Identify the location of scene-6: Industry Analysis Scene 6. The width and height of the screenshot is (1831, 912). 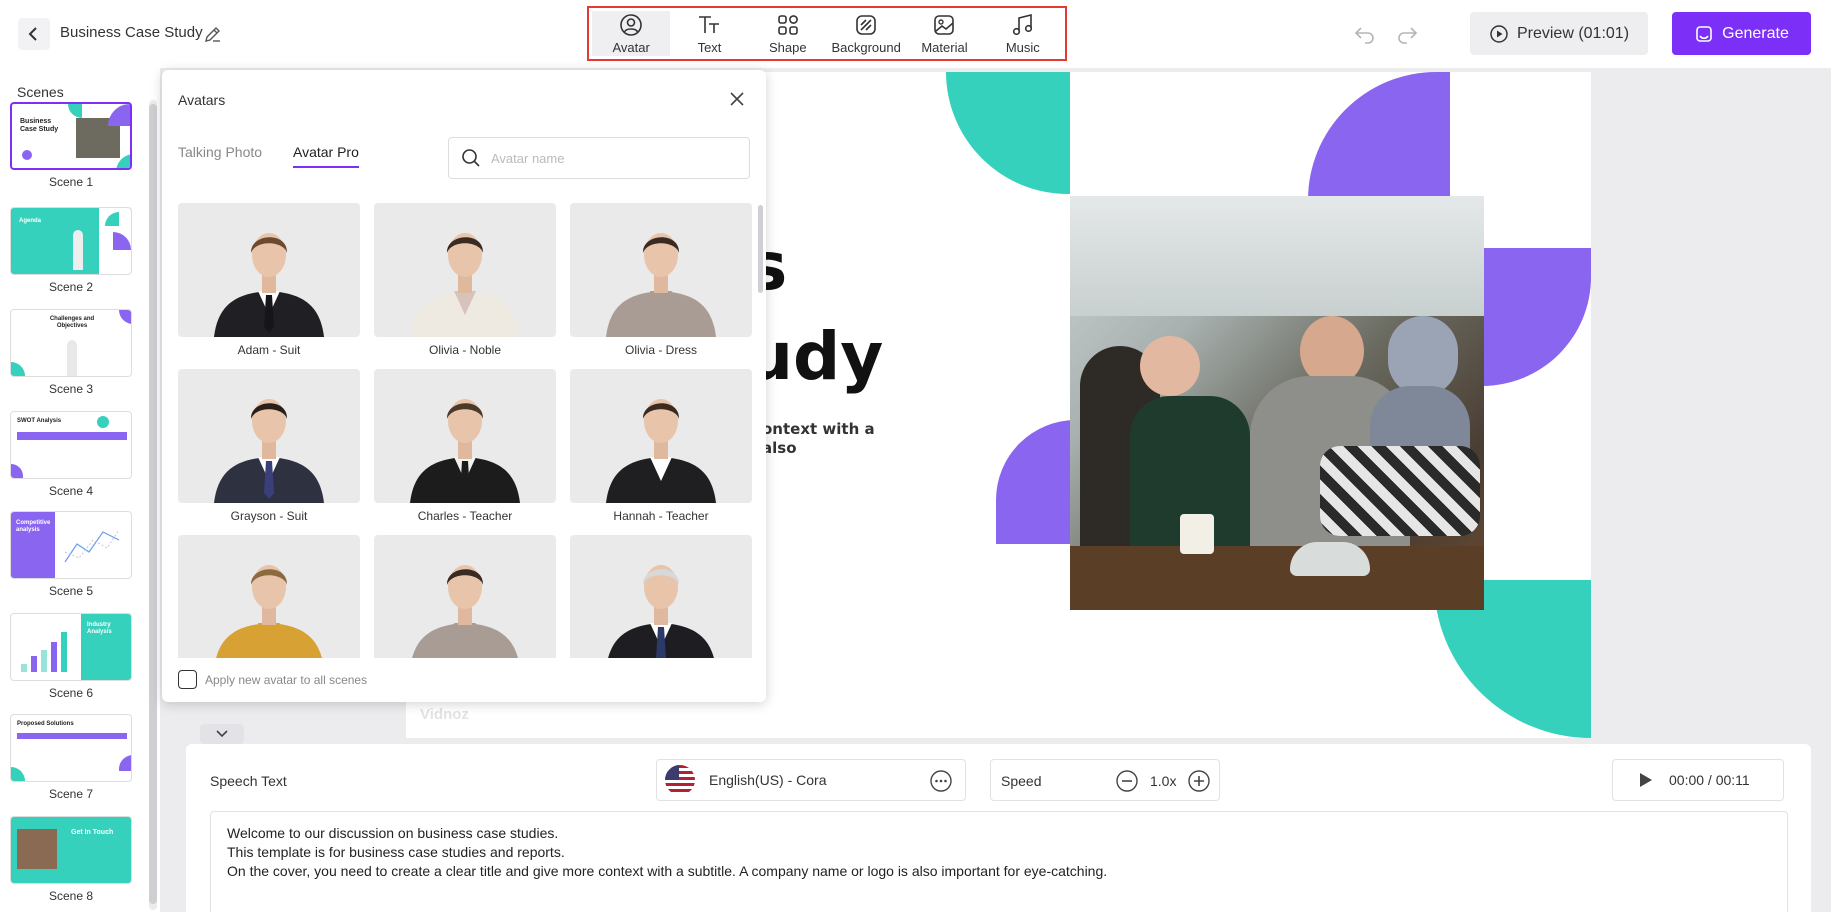
(71, 656).